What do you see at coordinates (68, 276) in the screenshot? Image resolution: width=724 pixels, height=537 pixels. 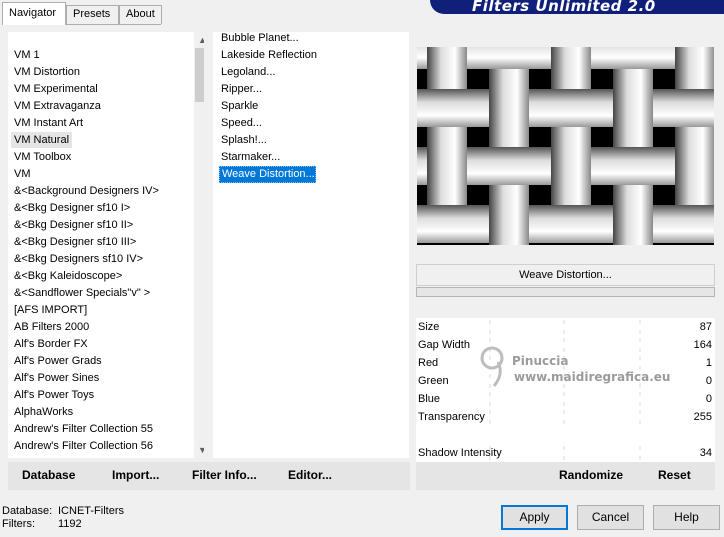 I see `category-item: &<Bkg Kaleidoscope>` at bounding box center [68, 276].